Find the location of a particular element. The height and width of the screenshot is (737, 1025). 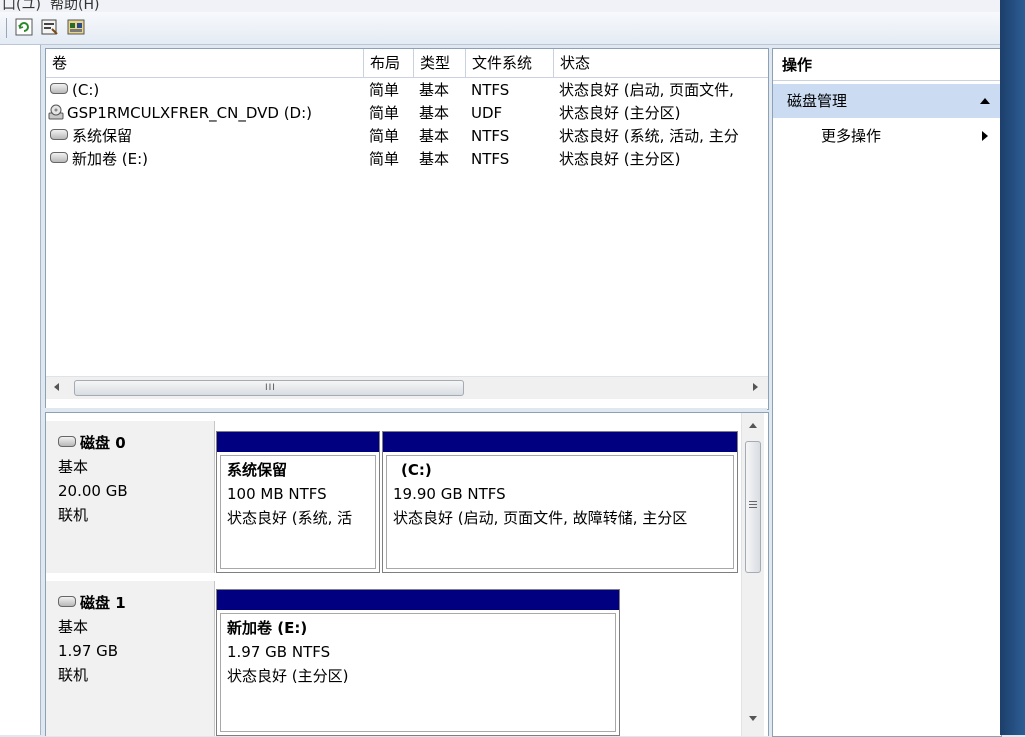

volume-name: 系统保留 is located at coordinates (102, 136).